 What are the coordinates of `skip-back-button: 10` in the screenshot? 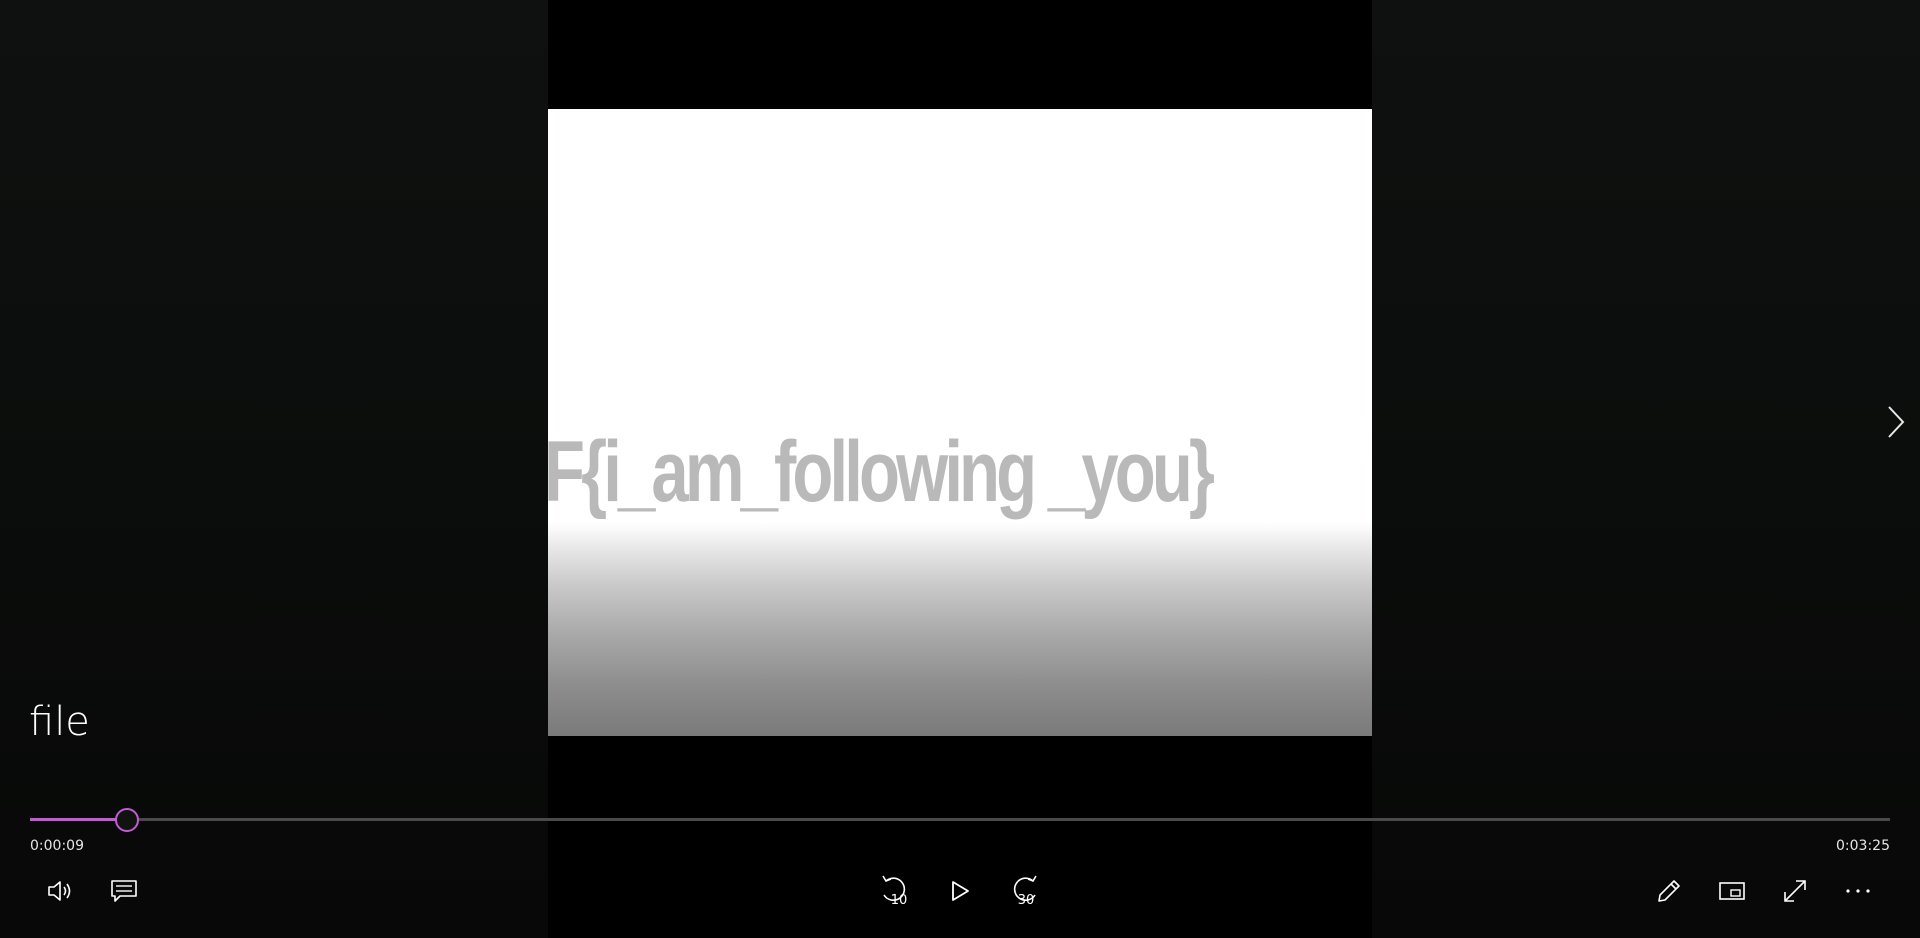 It's located at (896, 891).